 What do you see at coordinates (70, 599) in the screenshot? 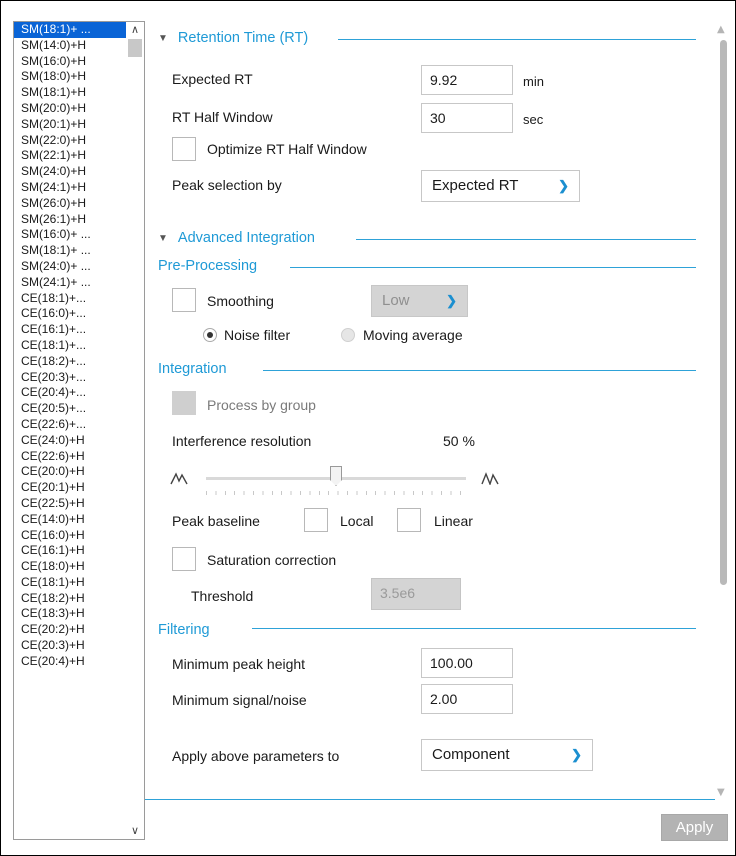
I see `list-item: CE(18:2)+H` at bounding box center [70, 599].